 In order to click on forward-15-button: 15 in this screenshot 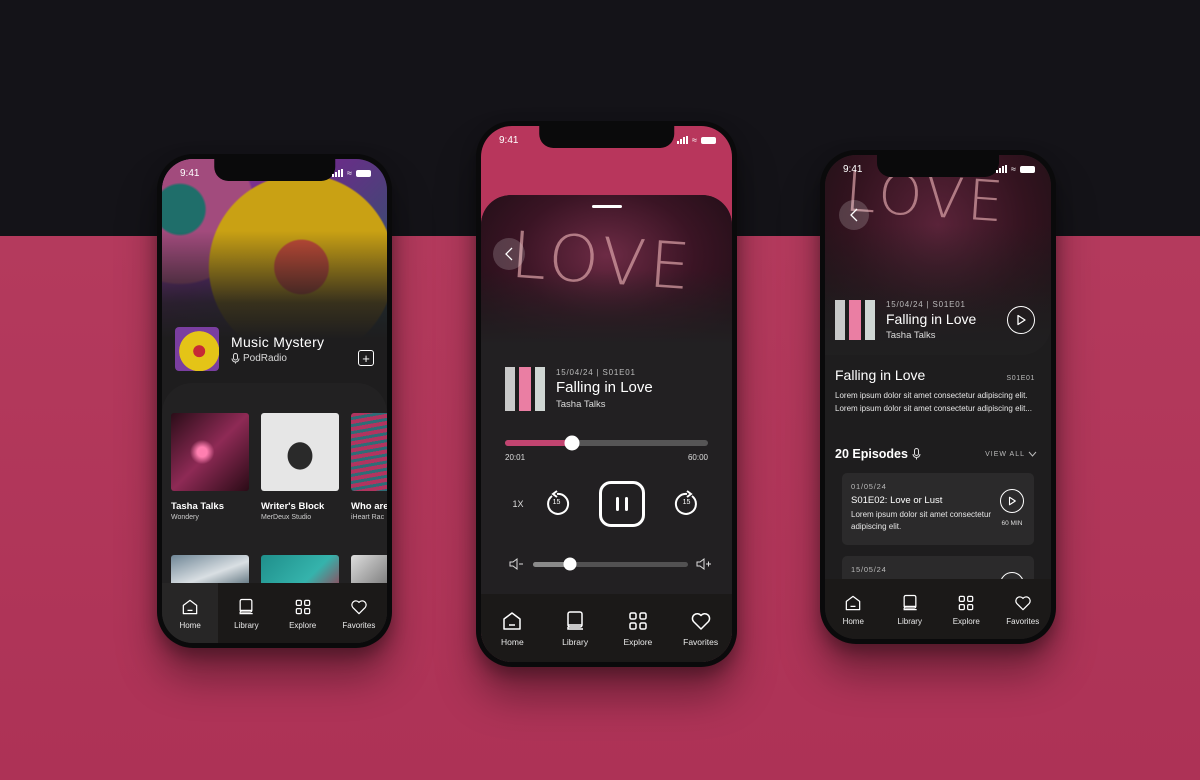, I will do `click(687, 504)`.